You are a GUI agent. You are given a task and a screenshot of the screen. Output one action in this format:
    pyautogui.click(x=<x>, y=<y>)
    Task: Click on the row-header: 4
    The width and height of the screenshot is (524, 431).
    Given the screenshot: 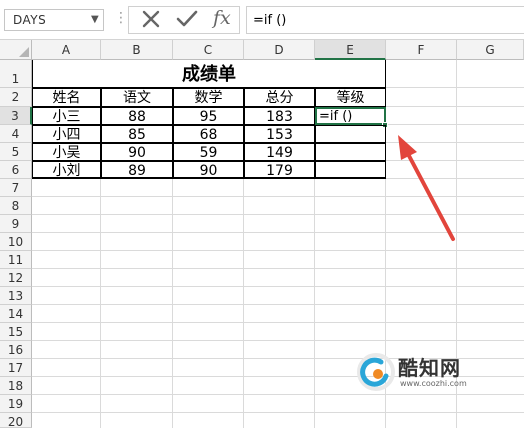 What is the action you would take?
    pyautogui.click(x=16, y=134)
    